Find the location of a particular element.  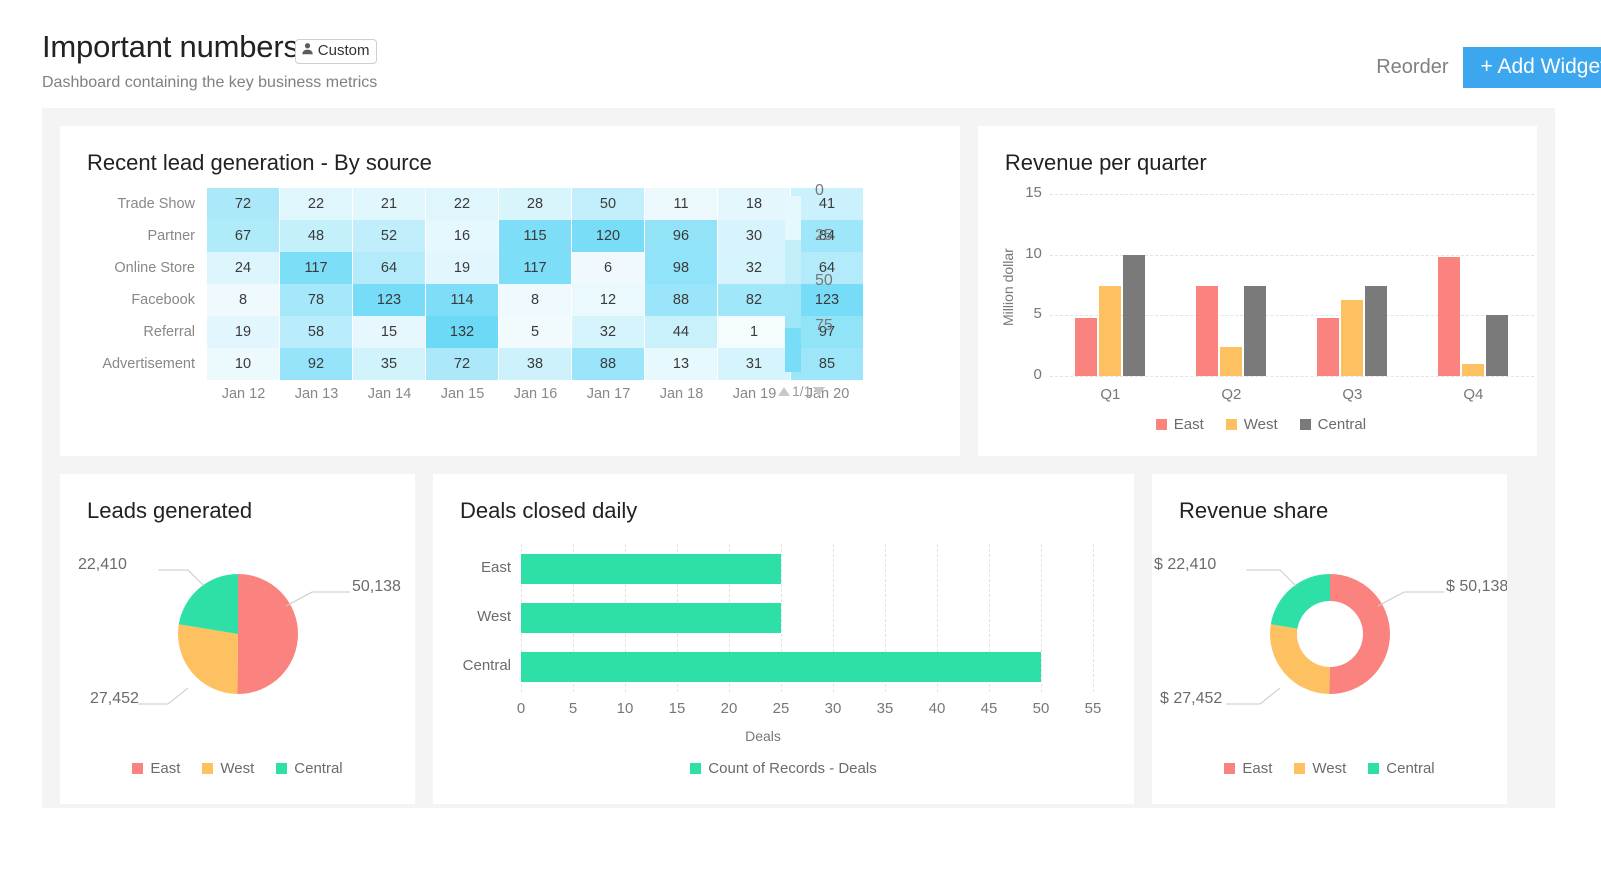

heatmap-cell: 123 is located at coordinates (389, 300).